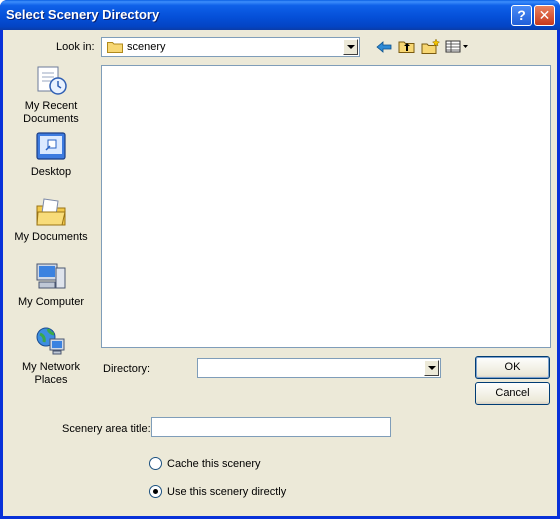  What do you see at coordinates (51, 119) in the screenshot?
I see `place-label-line2: Documents` at bounding box center [51, 119].